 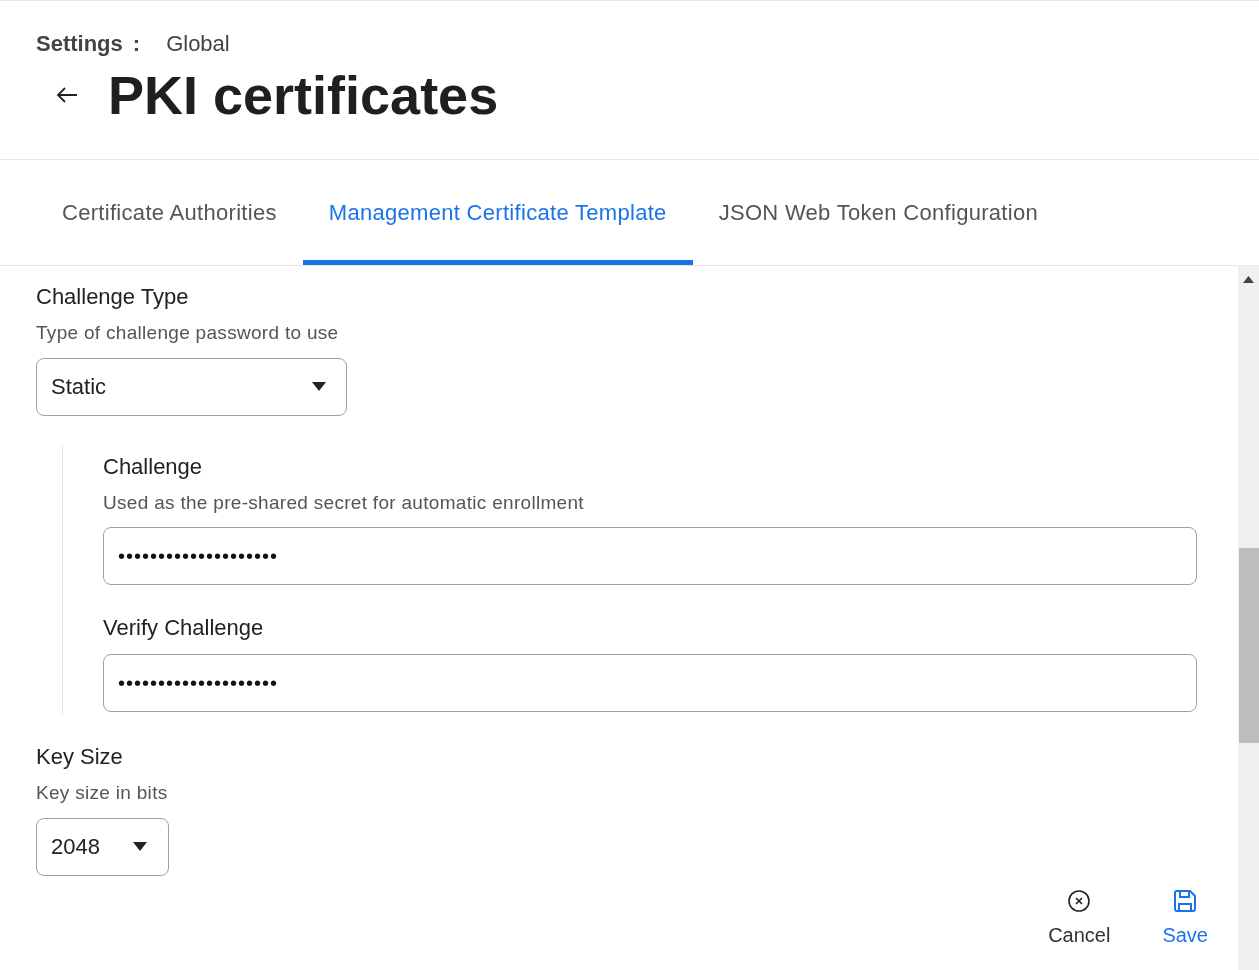 I want to click on field-description: Used as the pre-shared secret for automatic enrollment, so click(x=344, y=502).